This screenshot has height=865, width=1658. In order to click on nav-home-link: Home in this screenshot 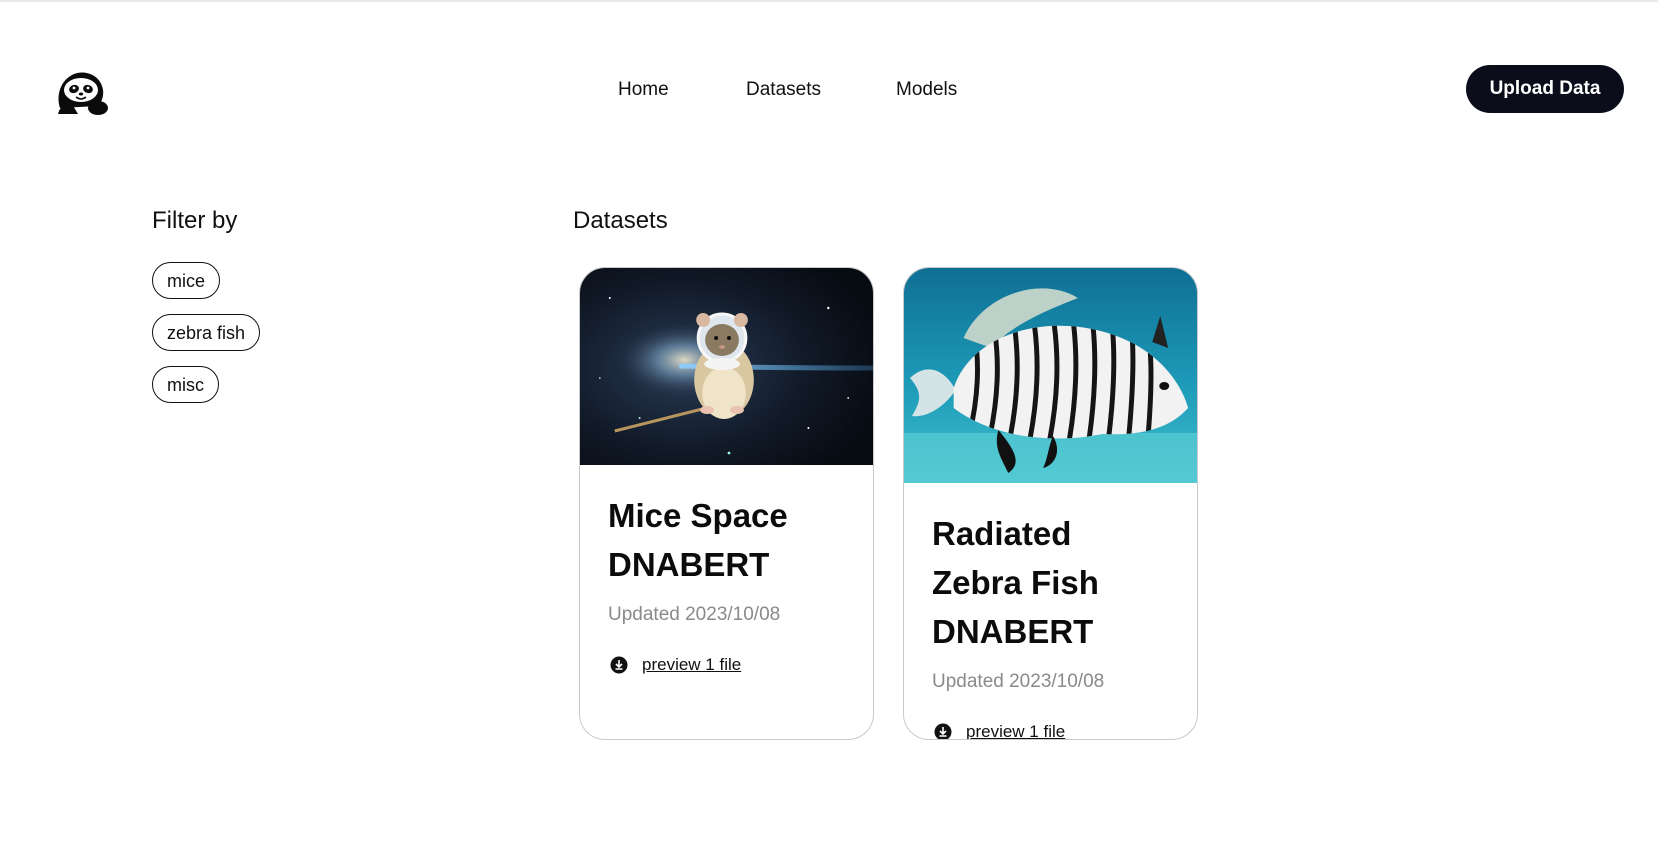, I will do `click(643, 90)`.